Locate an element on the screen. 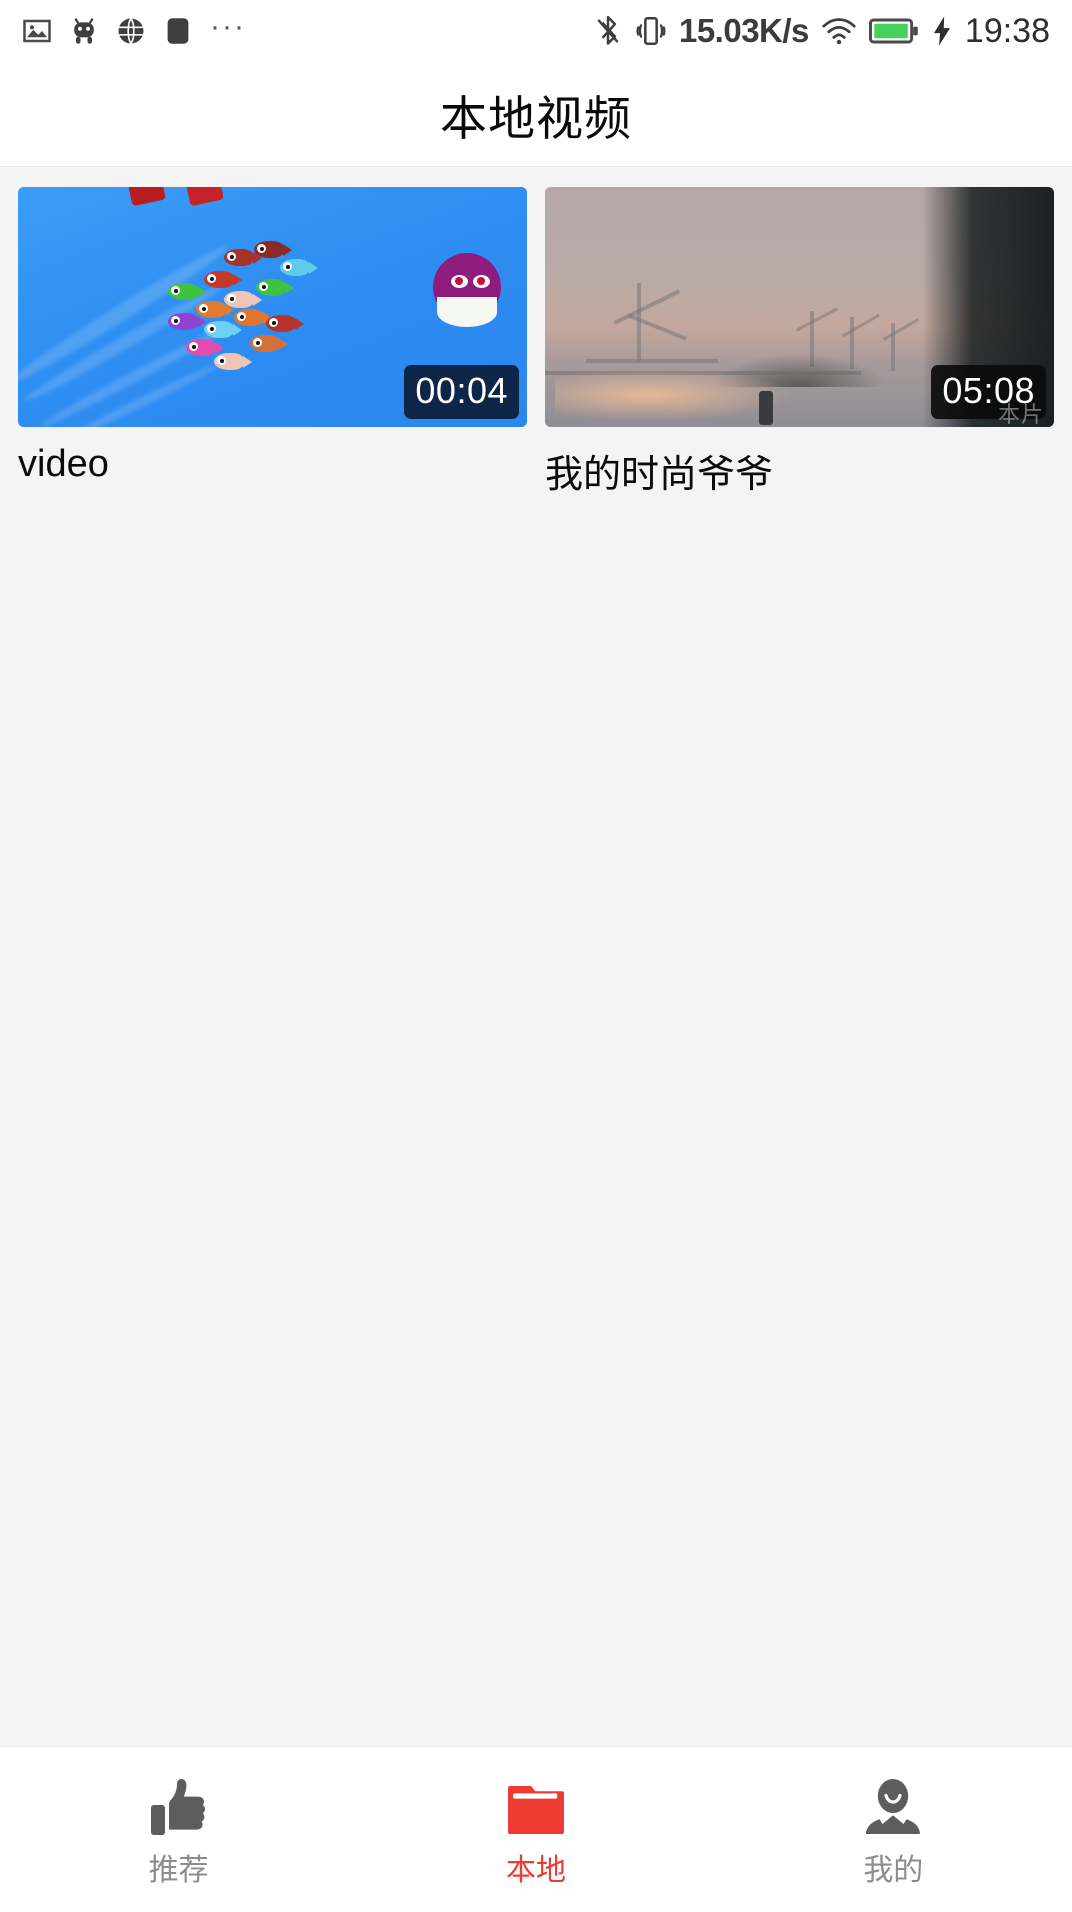 Image resolution: width=1072 pixels, height=1912 pixels. nav-item-local: 本地 is located at coordinates (535, 1830).